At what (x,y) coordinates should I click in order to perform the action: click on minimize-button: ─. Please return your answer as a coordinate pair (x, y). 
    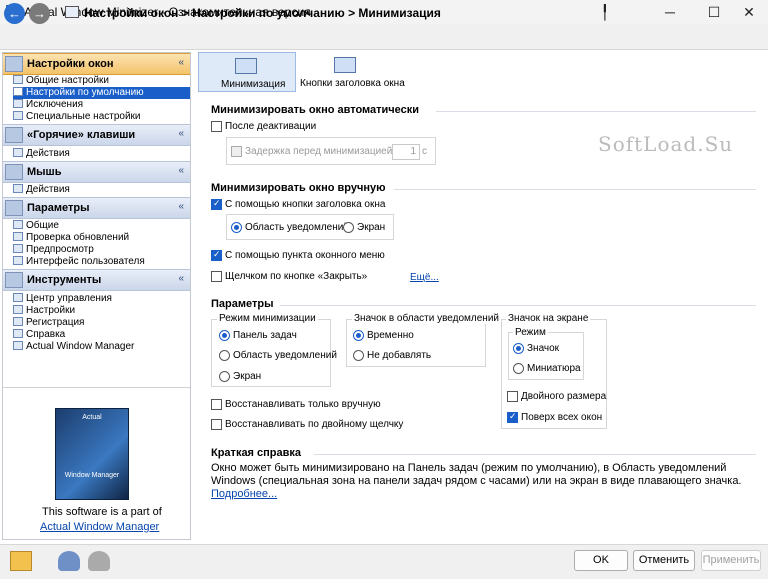
    Looking at the image, I should click on (670, 12).